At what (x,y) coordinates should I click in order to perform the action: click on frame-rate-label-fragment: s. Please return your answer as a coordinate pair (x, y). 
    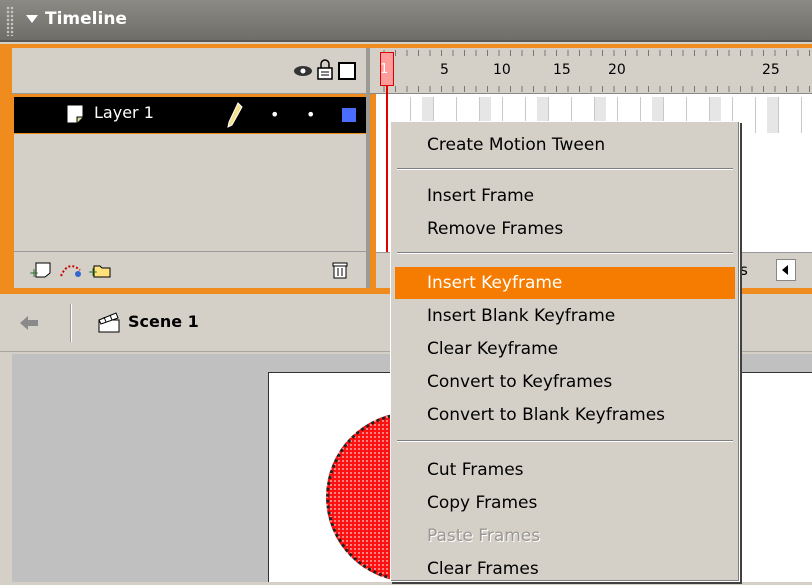
    Looking at the image, I should click on (744, 270).